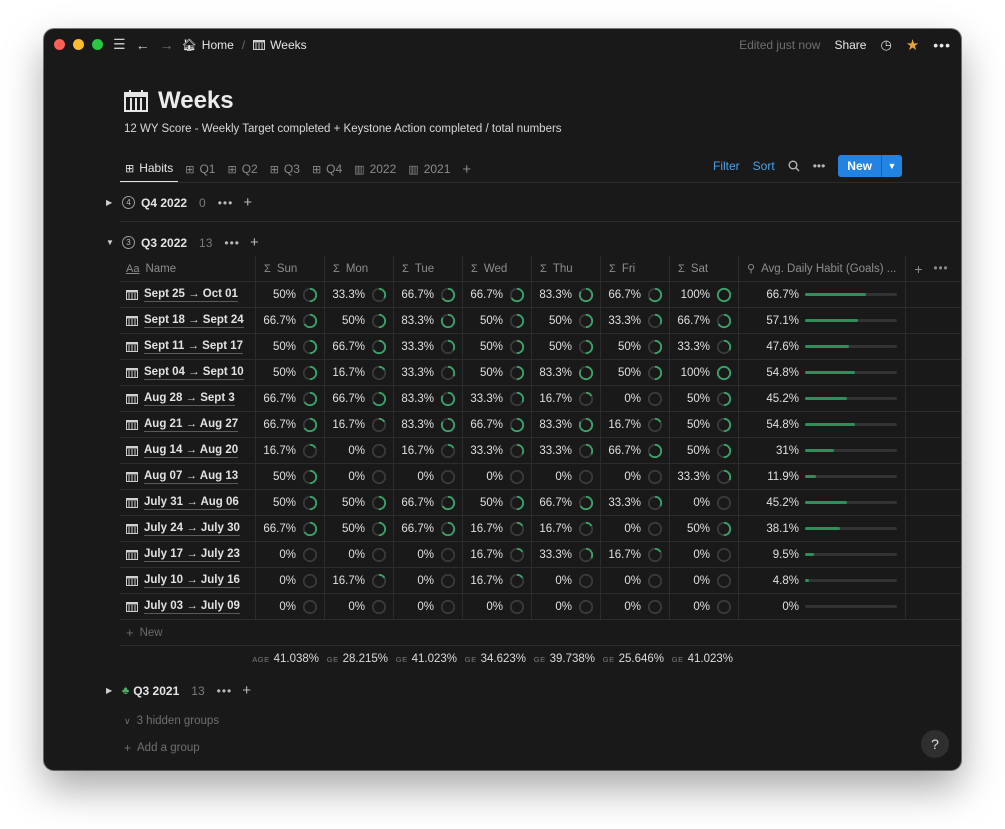  I want to click on calc-cell-thu: GE 39.738%, so click(566, 659).